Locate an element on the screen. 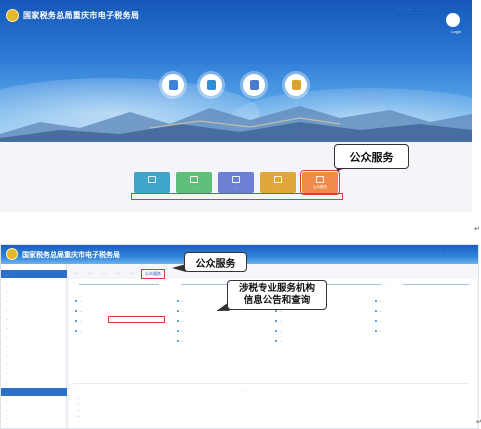 Image resolution: width=481 pixels, height=429 pixels. chat-icon is located at coordinates (278, 179).